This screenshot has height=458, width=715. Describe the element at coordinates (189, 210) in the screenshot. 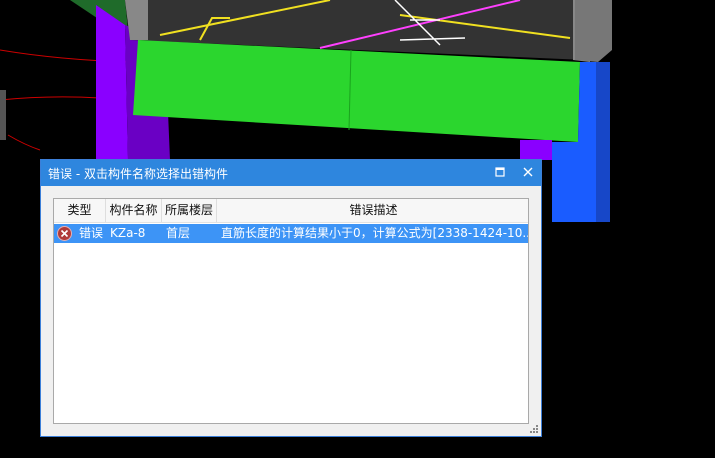

I see `column-header-floor: 所属楼层` at that location.